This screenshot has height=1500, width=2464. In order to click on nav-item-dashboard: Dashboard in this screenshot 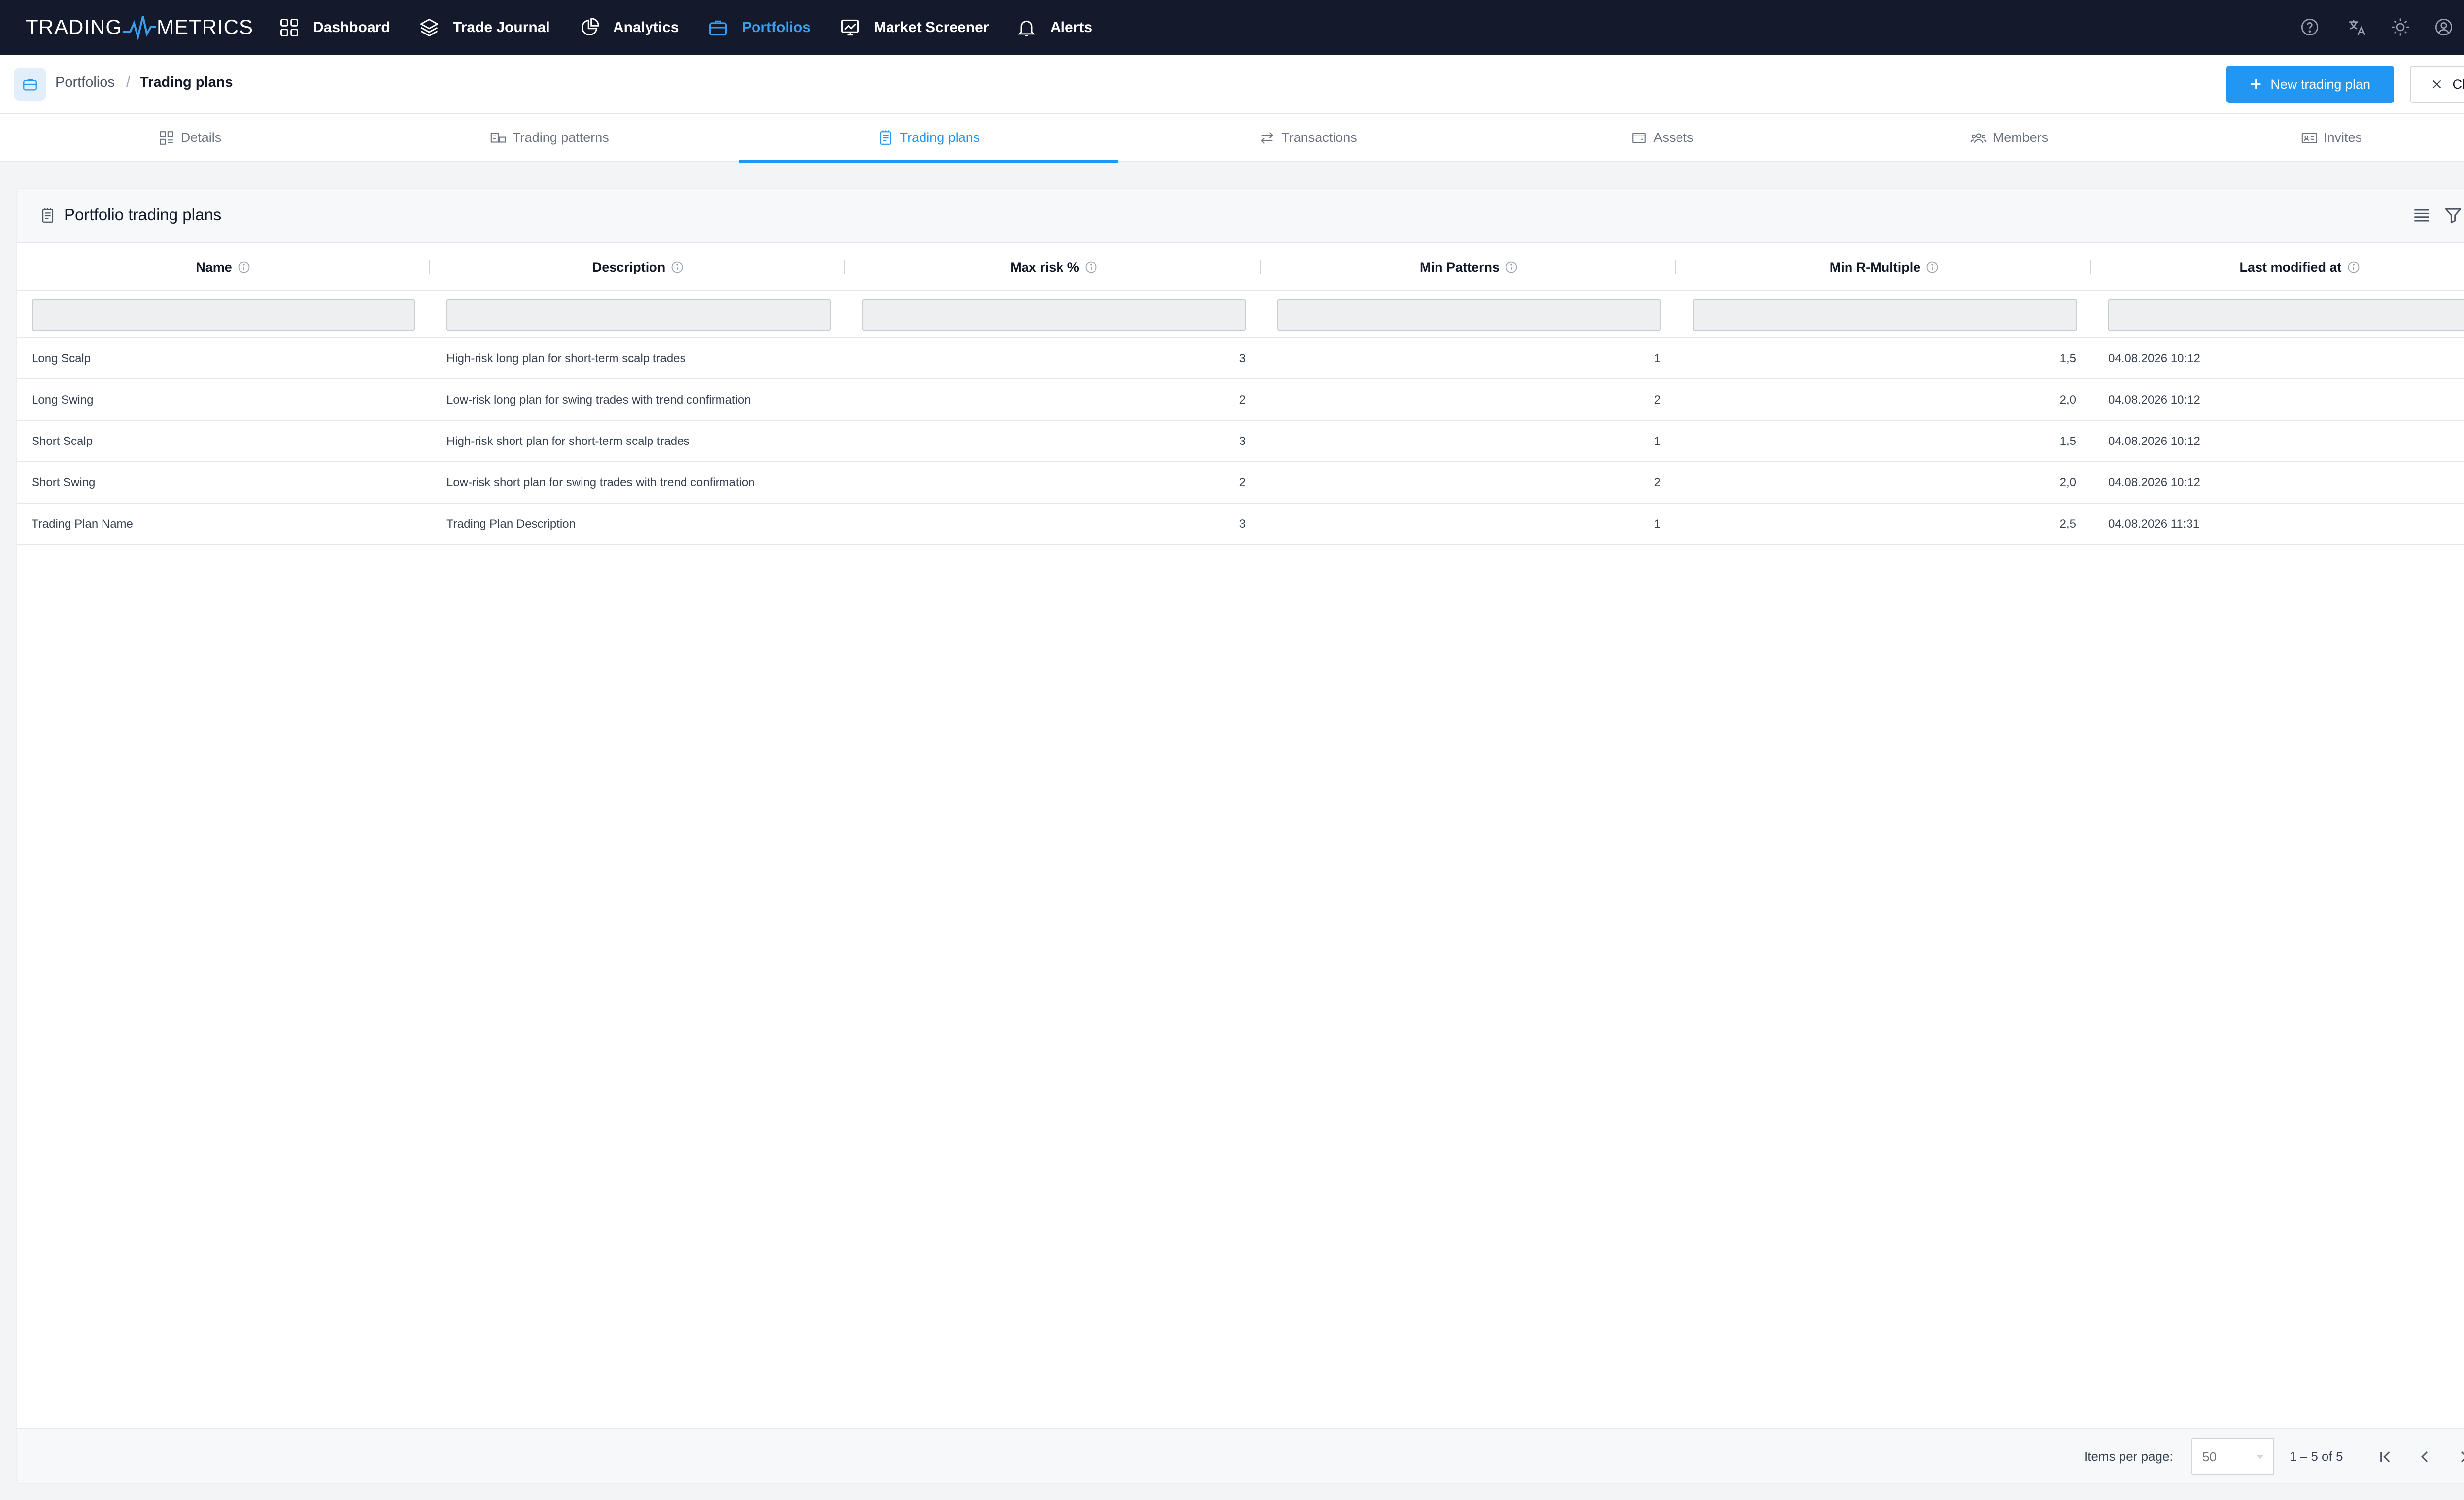, I will do `click(334, 27)`.